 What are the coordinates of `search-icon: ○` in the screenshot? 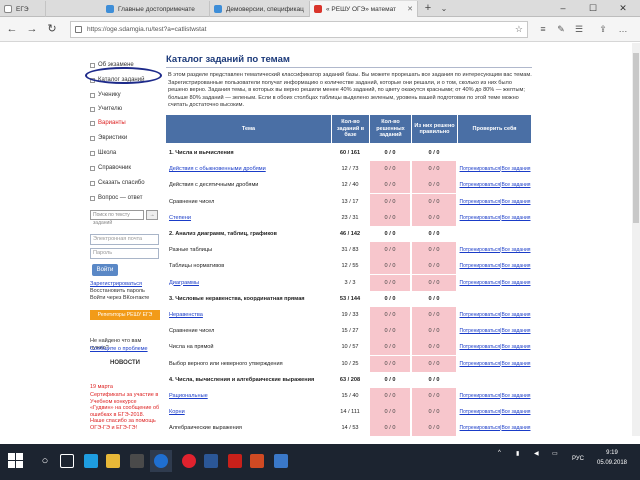 It's located at (45, 461).